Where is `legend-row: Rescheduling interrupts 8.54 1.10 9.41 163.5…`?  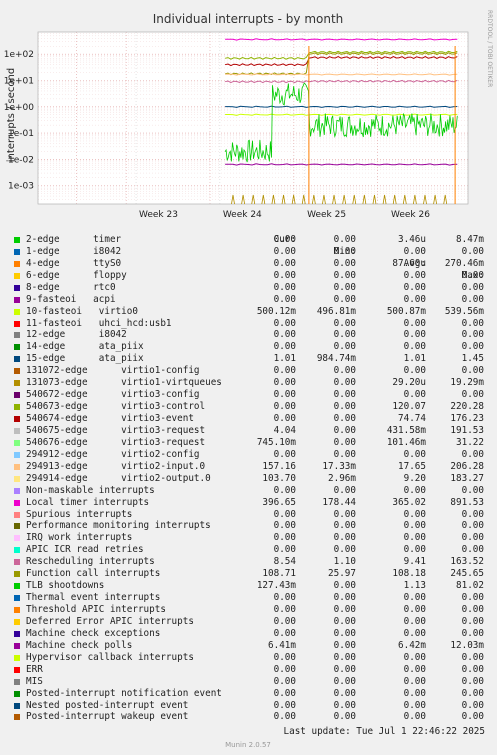
legend-row: Rescheduling interrupts 8.54 1.10 9.41 163.5… is located at coordinates (254, 562).